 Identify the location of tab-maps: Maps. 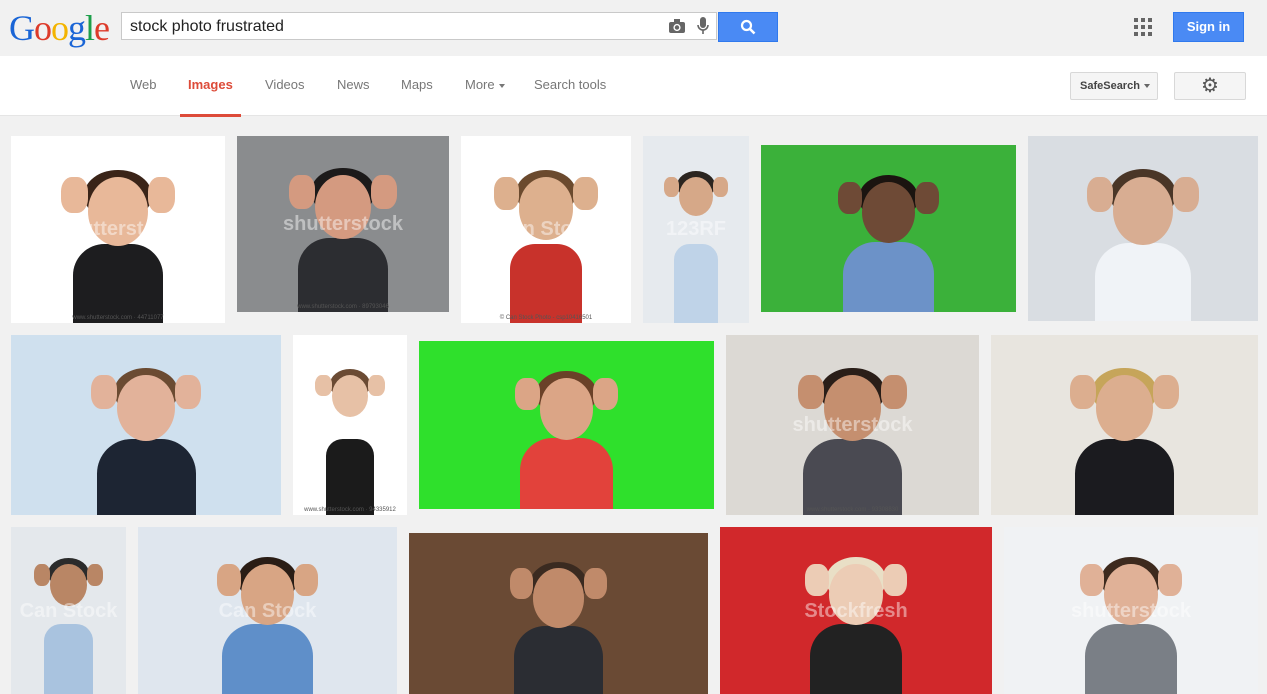
(417, 86).